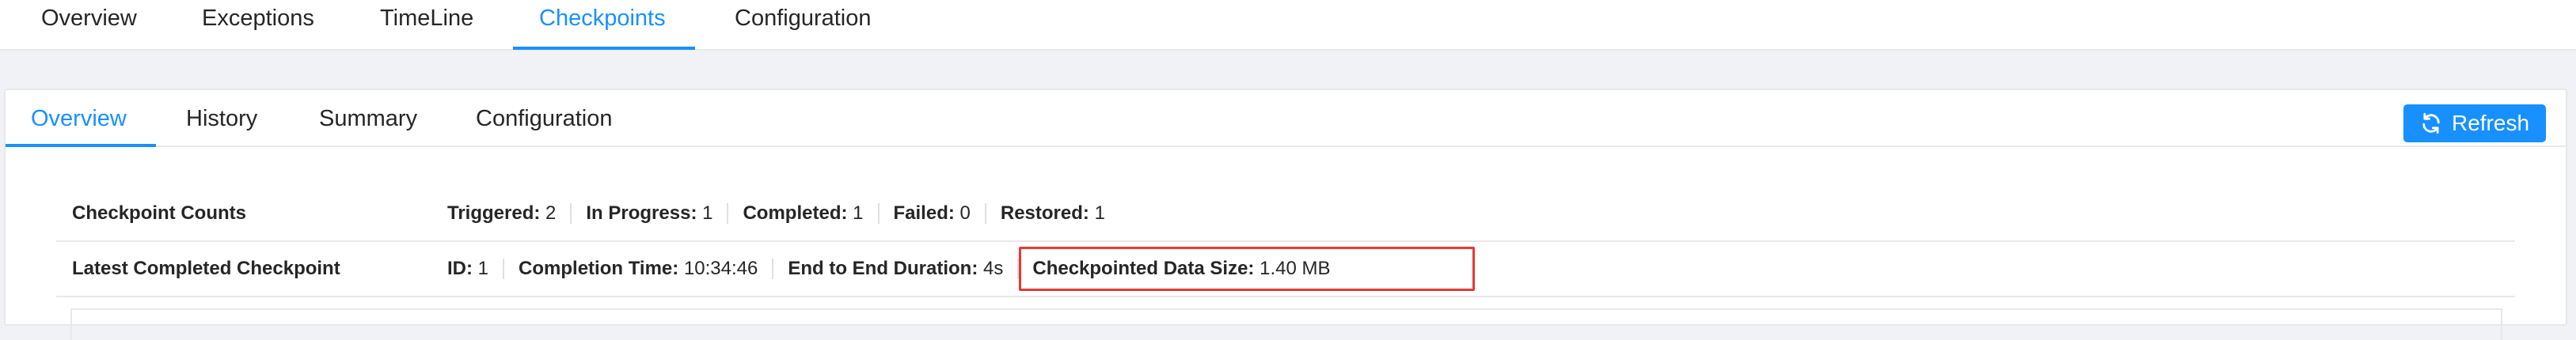 Image resolution: width=2576 pixels, height=340 pixels. I want to click on refresh-button-label: Refresh, so click(2490, 123).